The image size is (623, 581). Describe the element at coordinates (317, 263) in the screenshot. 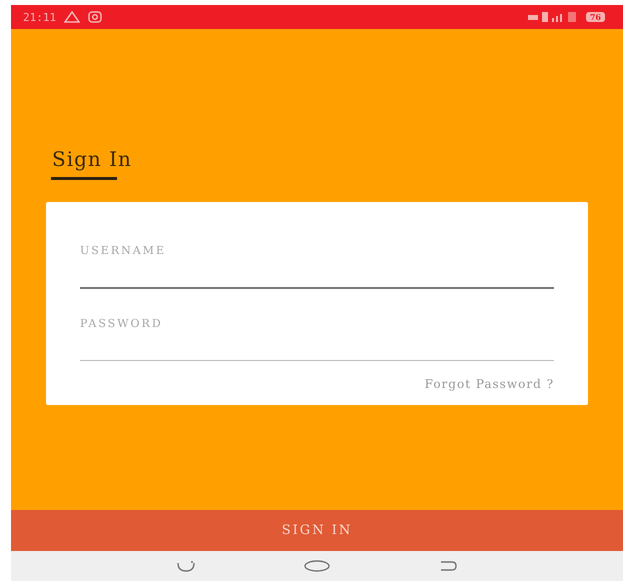

I see `username-field: USERNAME` at that location.